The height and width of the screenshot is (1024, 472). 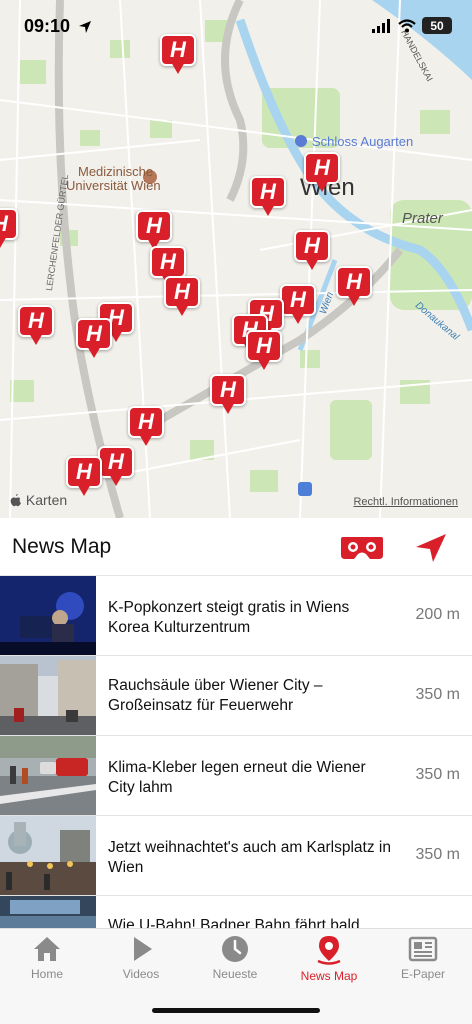 What do you see at coordinates (407, 25) in the screenshot?
I see `wifi-icon` at bounding box center [407, 25].